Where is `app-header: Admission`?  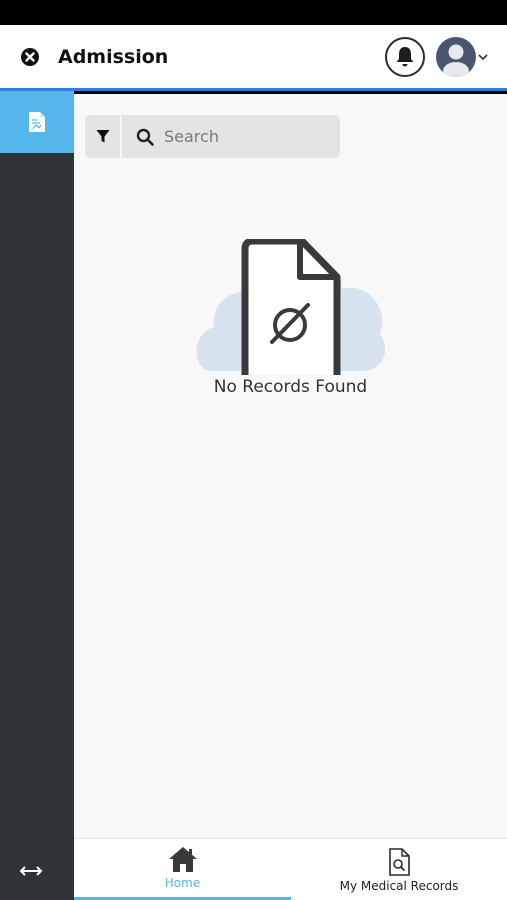
app-header: Admission is located at coordinates (253, 58).